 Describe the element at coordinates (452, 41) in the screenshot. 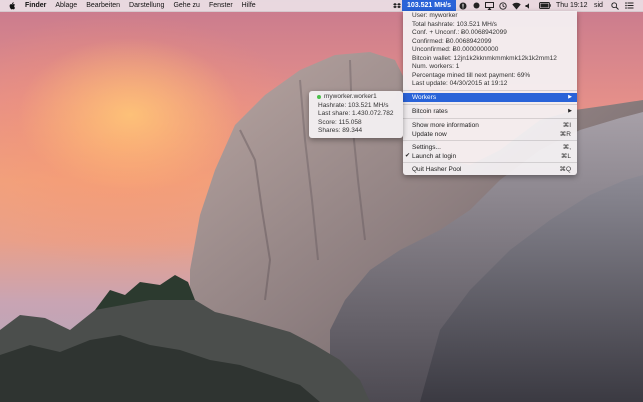

I see `info-confirmed: Confirmed: Ƀ0.0068942099` at that location.